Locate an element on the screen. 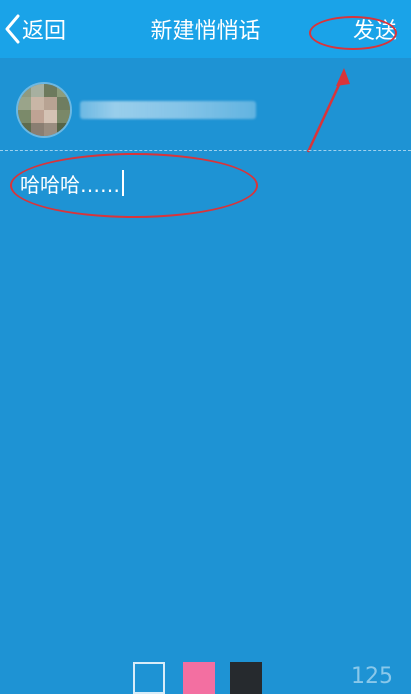 Image resolution: width=411 pixels, height=694 pixels. recipient-name-blurred is located at coordinates (168, 110).